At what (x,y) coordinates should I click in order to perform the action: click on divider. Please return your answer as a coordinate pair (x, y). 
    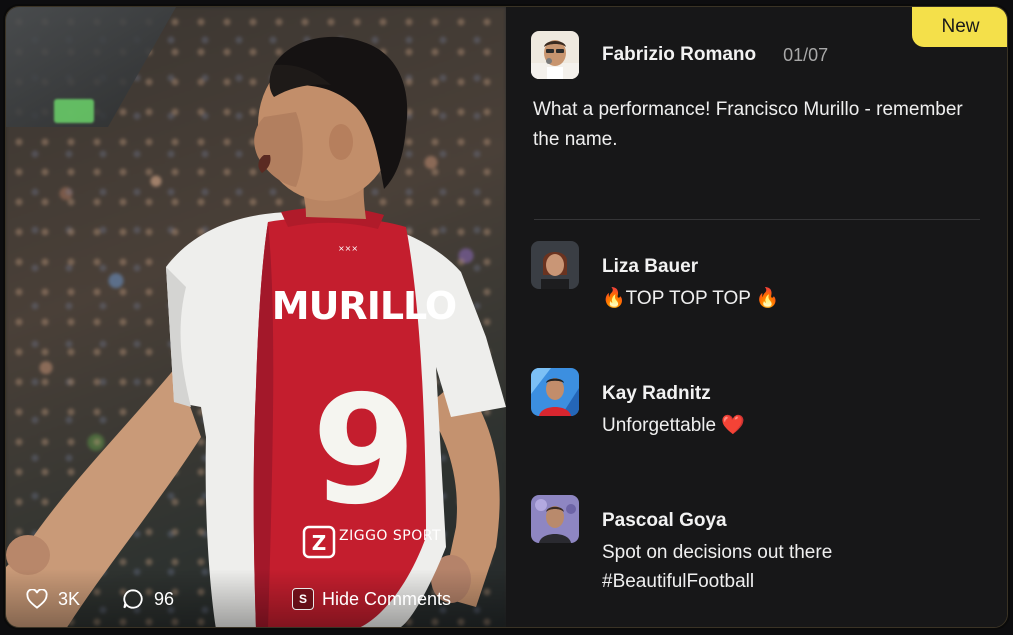
    Looking at the image, I should click on (757, 219).